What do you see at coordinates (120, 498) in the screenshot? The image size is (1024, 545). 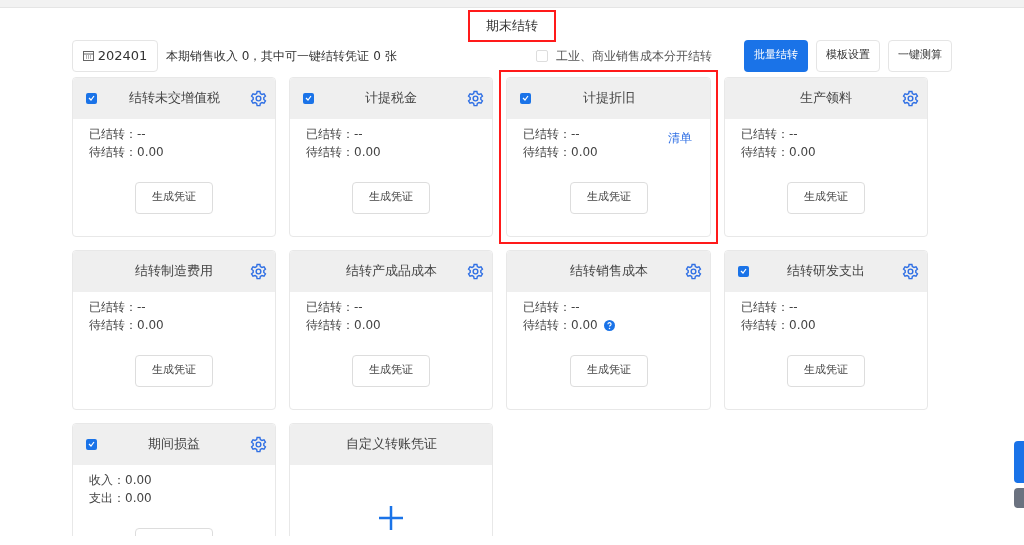 I see `field-text: 支出：0.00` at bounding box center [120, 498].